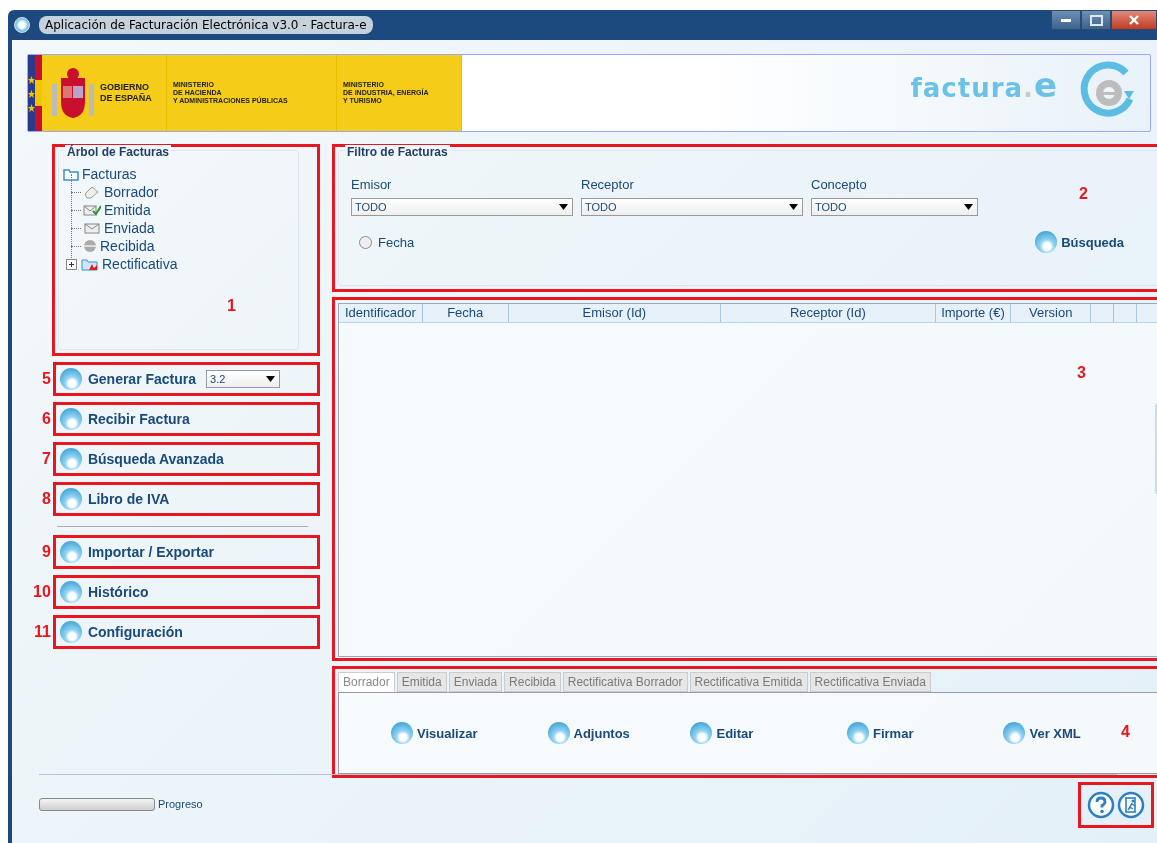 The width and height of the screenshot is (1157, 843). I want to click on menu-button: Búsqueda Avanzada, so click(141, 459).